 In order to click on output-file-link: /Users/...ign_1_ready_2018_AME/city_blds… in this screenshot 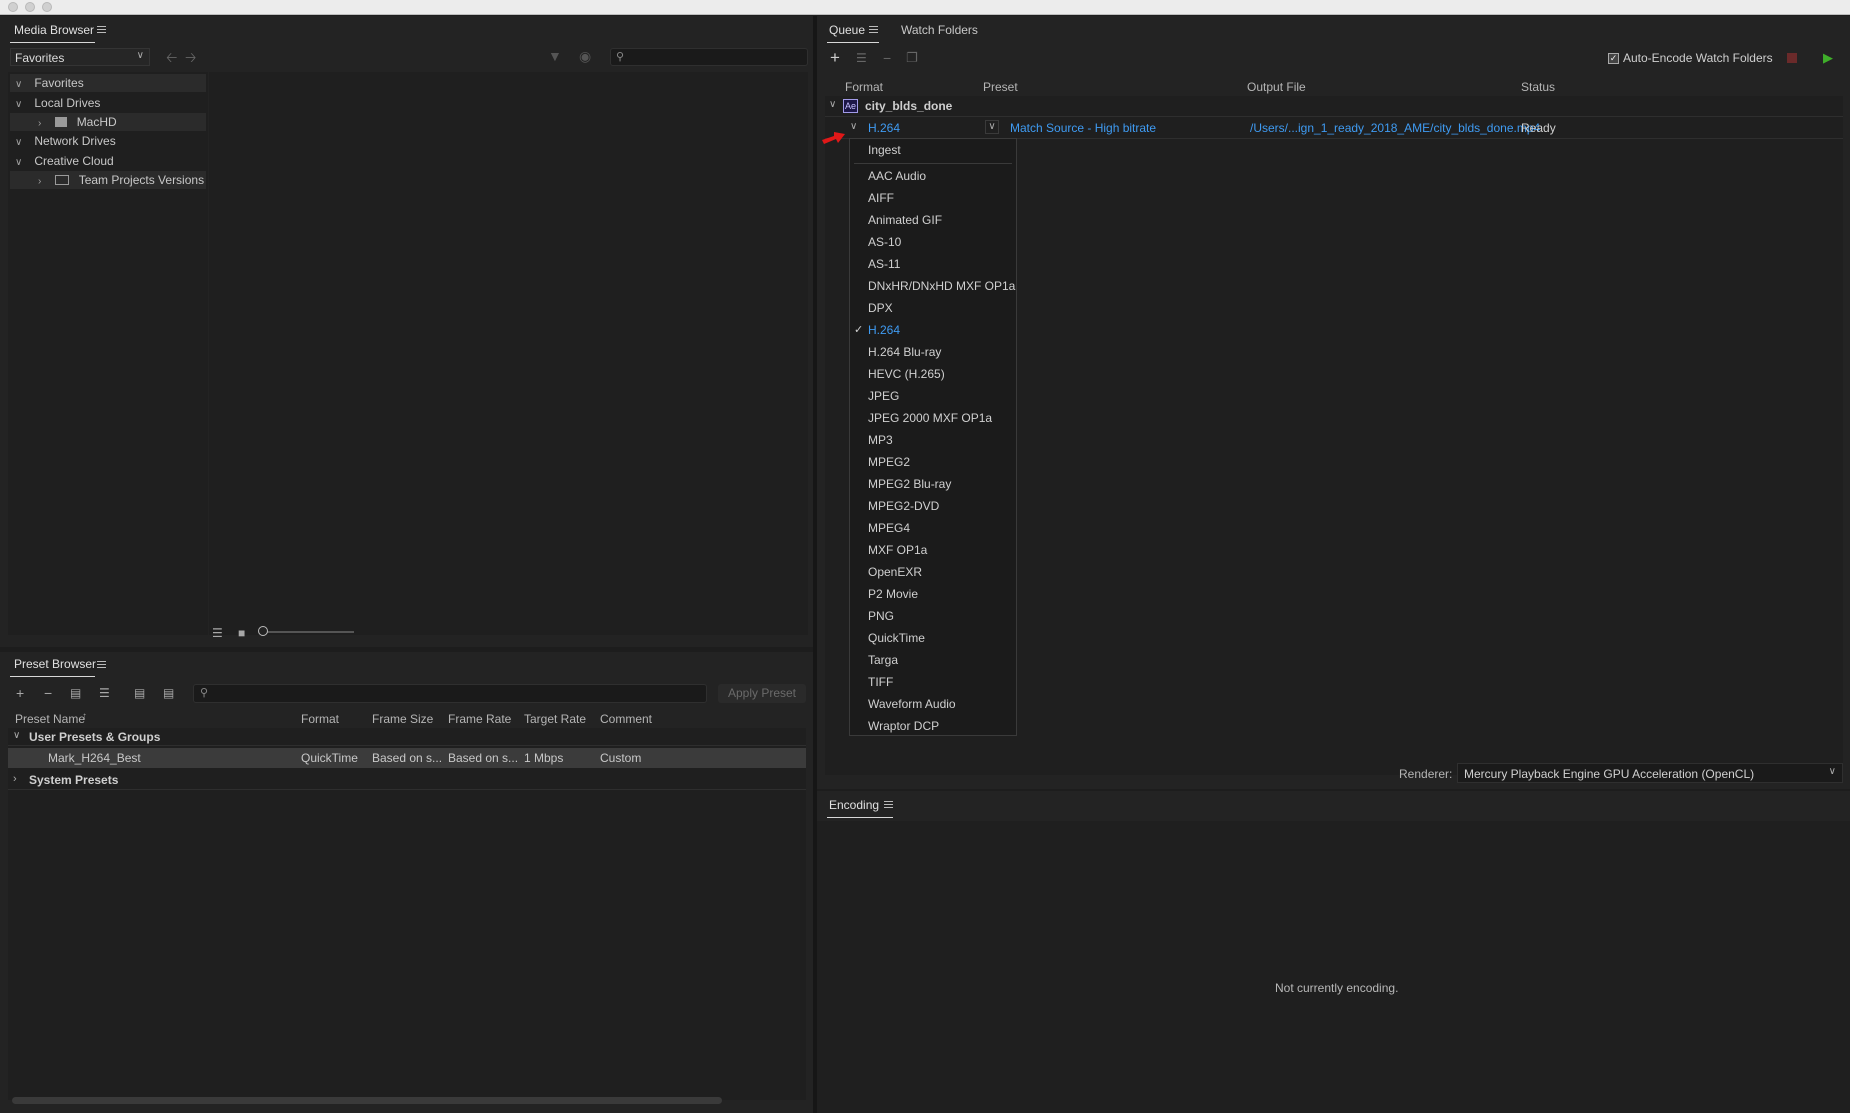, I will do `click(1395, 128)`.